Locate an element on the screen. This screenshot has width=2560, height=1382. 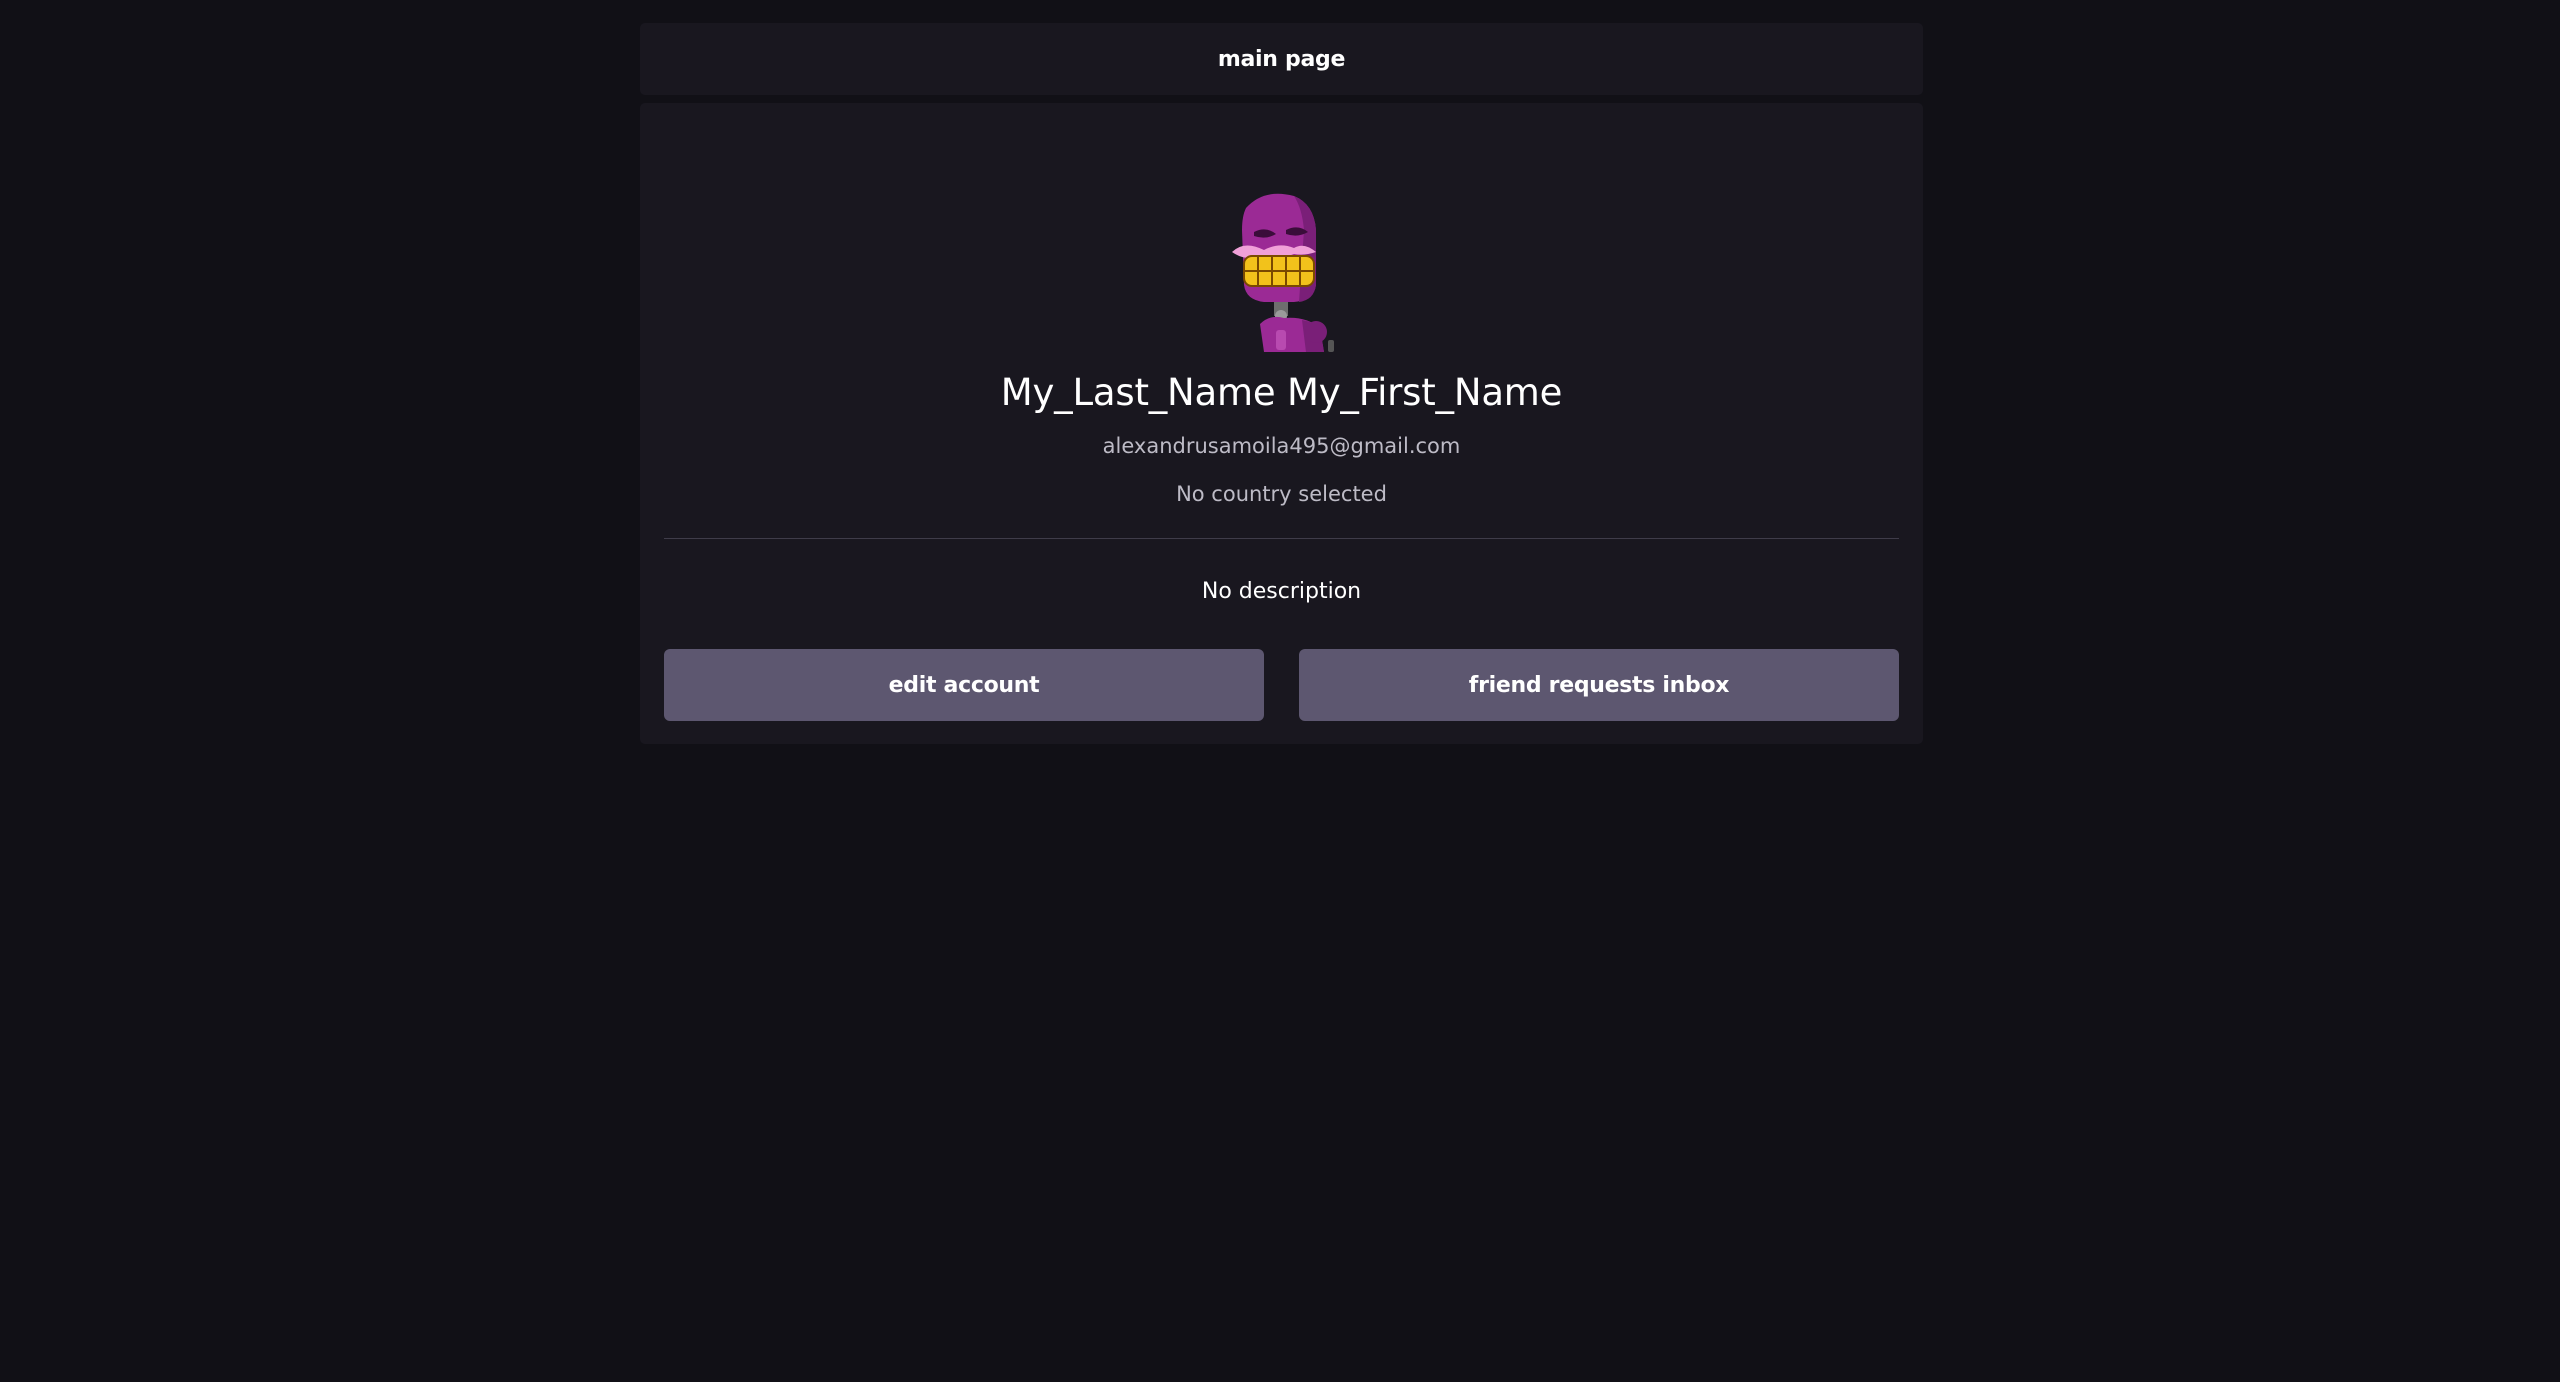
friend-requests-inbox-button: friend requests inbox is located at coordinates (1599, 685).